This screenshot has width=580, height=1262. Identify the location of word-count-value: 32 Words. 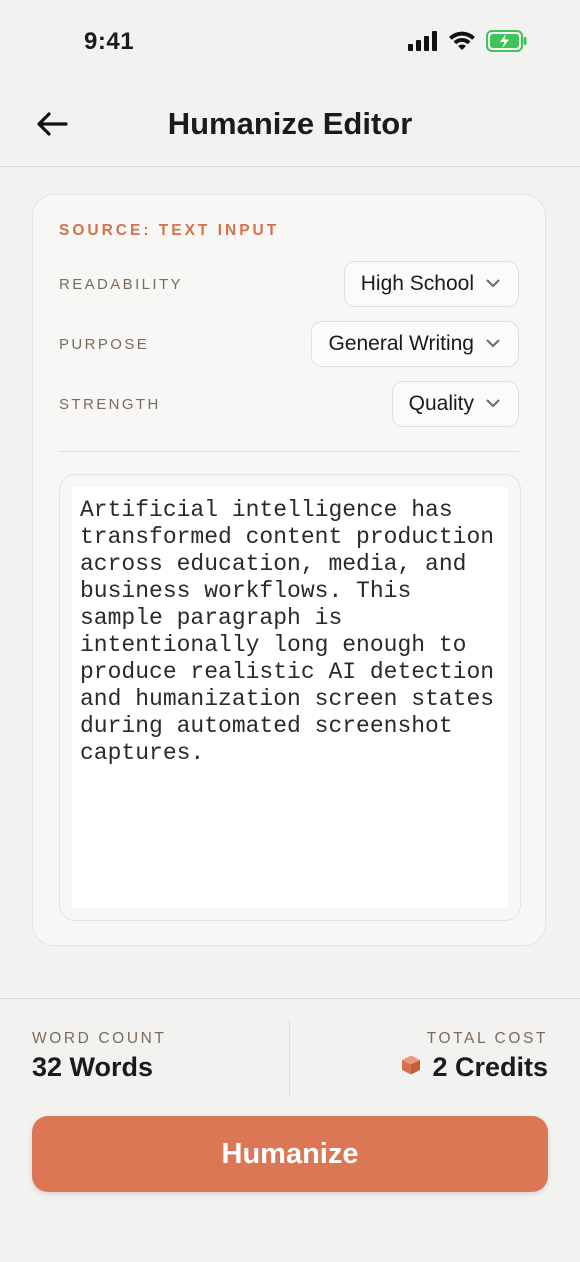
(93, 1067).